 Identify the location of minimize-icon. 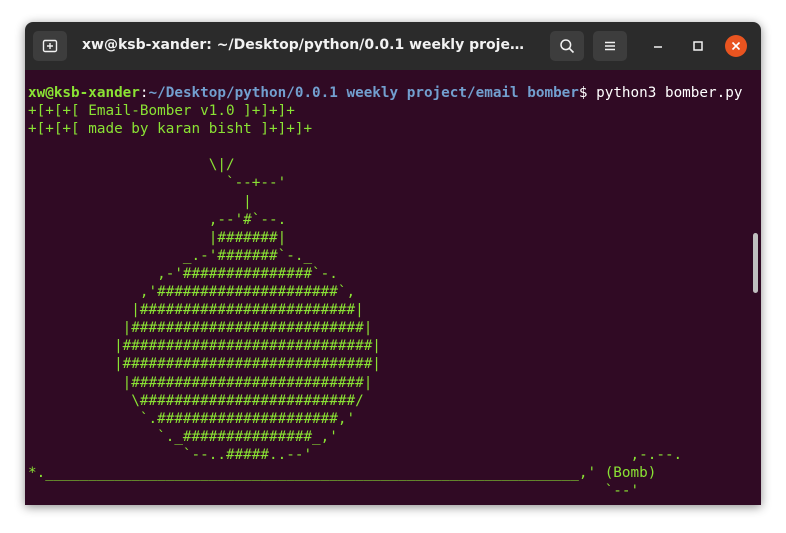
(658, 47).